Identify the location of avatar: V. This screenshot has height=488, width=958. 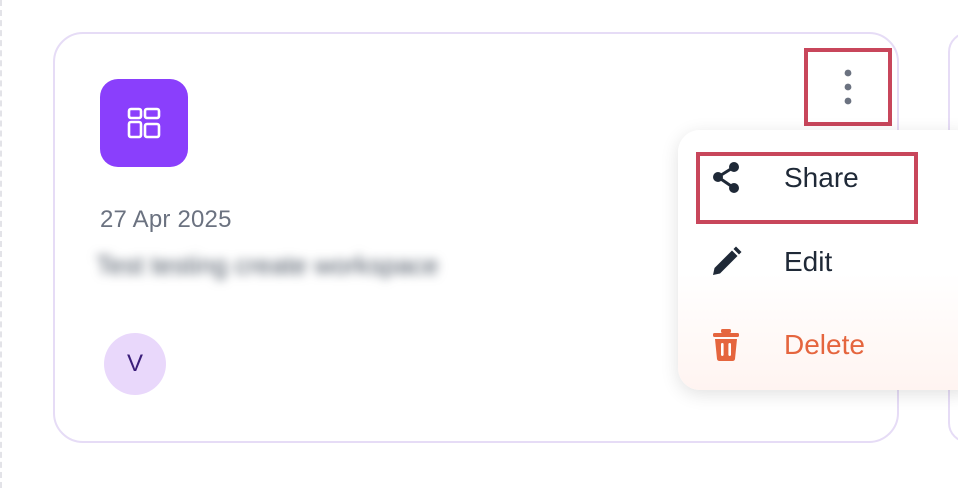
(135, 364).